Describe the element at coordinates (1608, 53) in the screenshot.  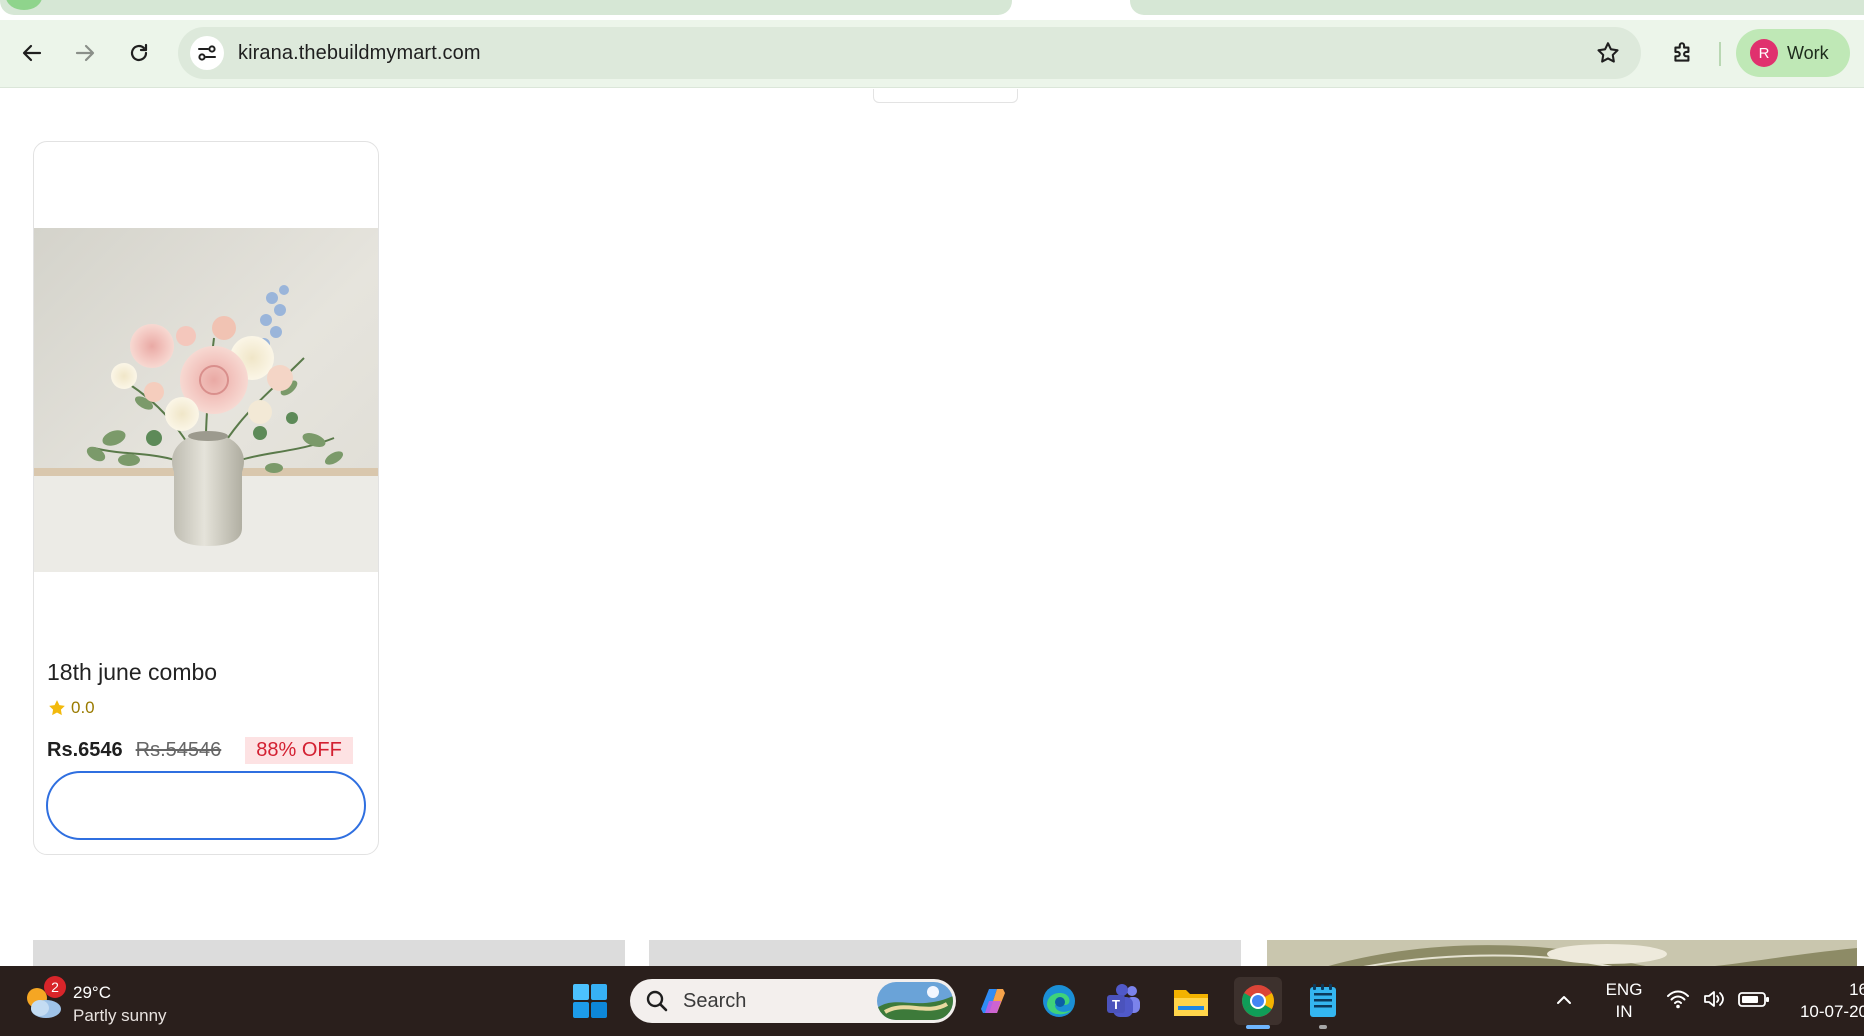
I see `bookmark-star-icon` at that location.